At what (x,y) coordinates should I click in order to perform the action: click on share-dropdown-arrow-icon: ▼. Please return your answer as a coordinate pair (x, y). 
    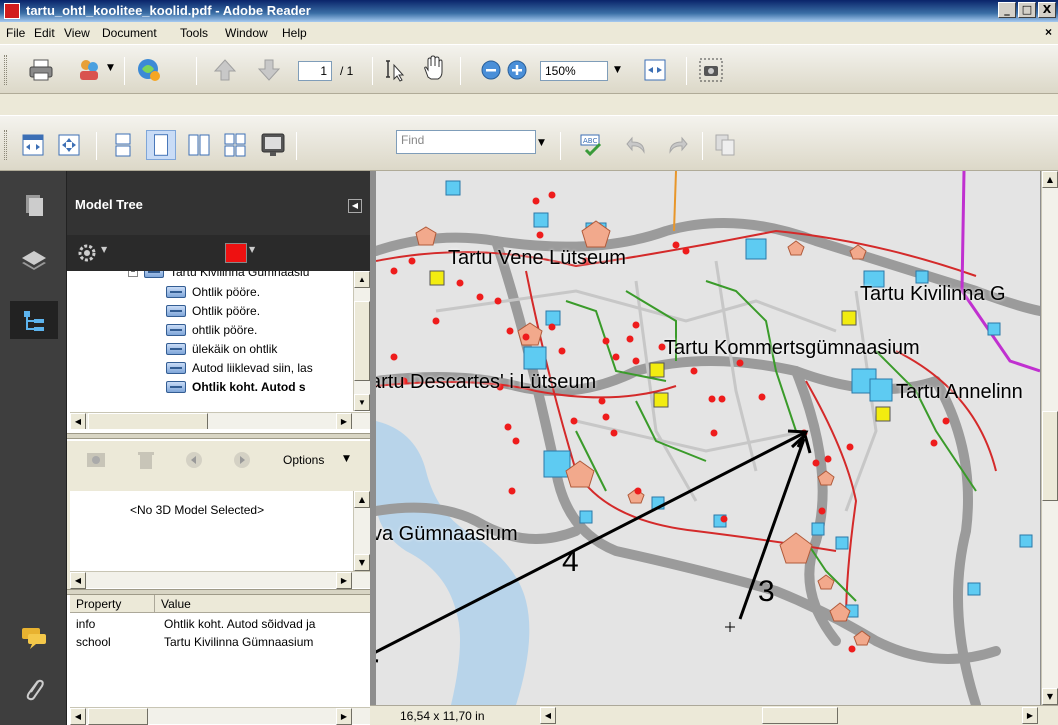
    Looking at the image, I should click on (110, 68).